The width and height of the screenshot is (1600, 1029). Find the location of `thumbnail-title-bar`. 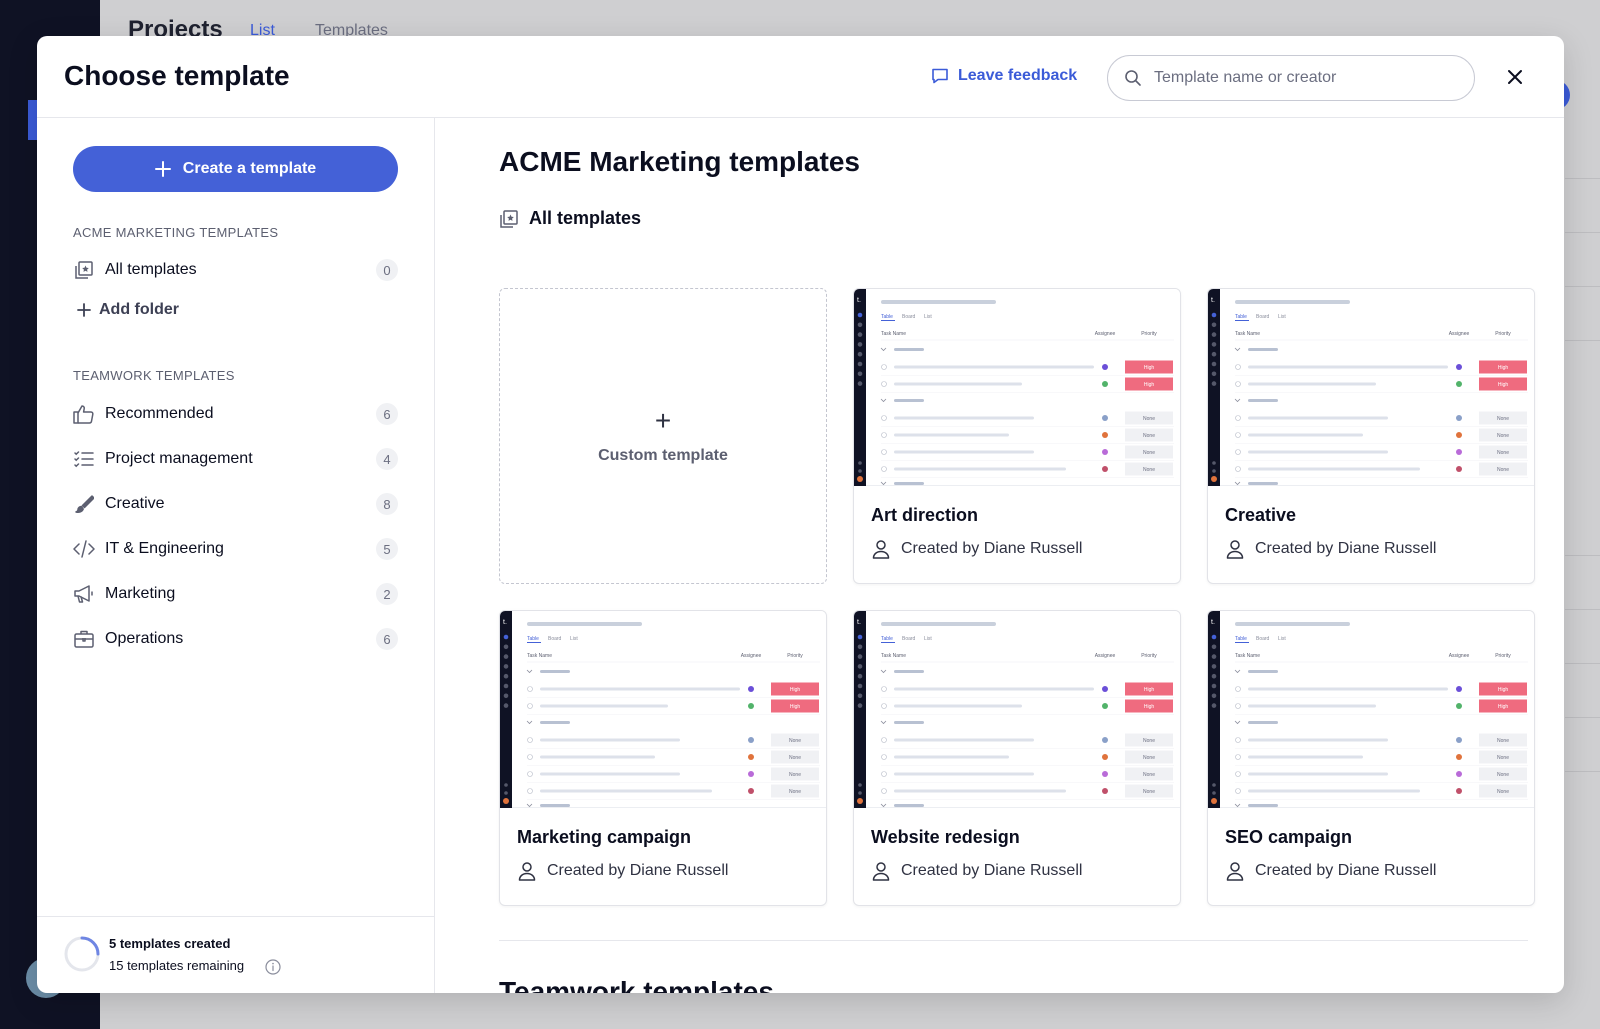

thumbnail-title-bar is located at coordinates (584, 624).